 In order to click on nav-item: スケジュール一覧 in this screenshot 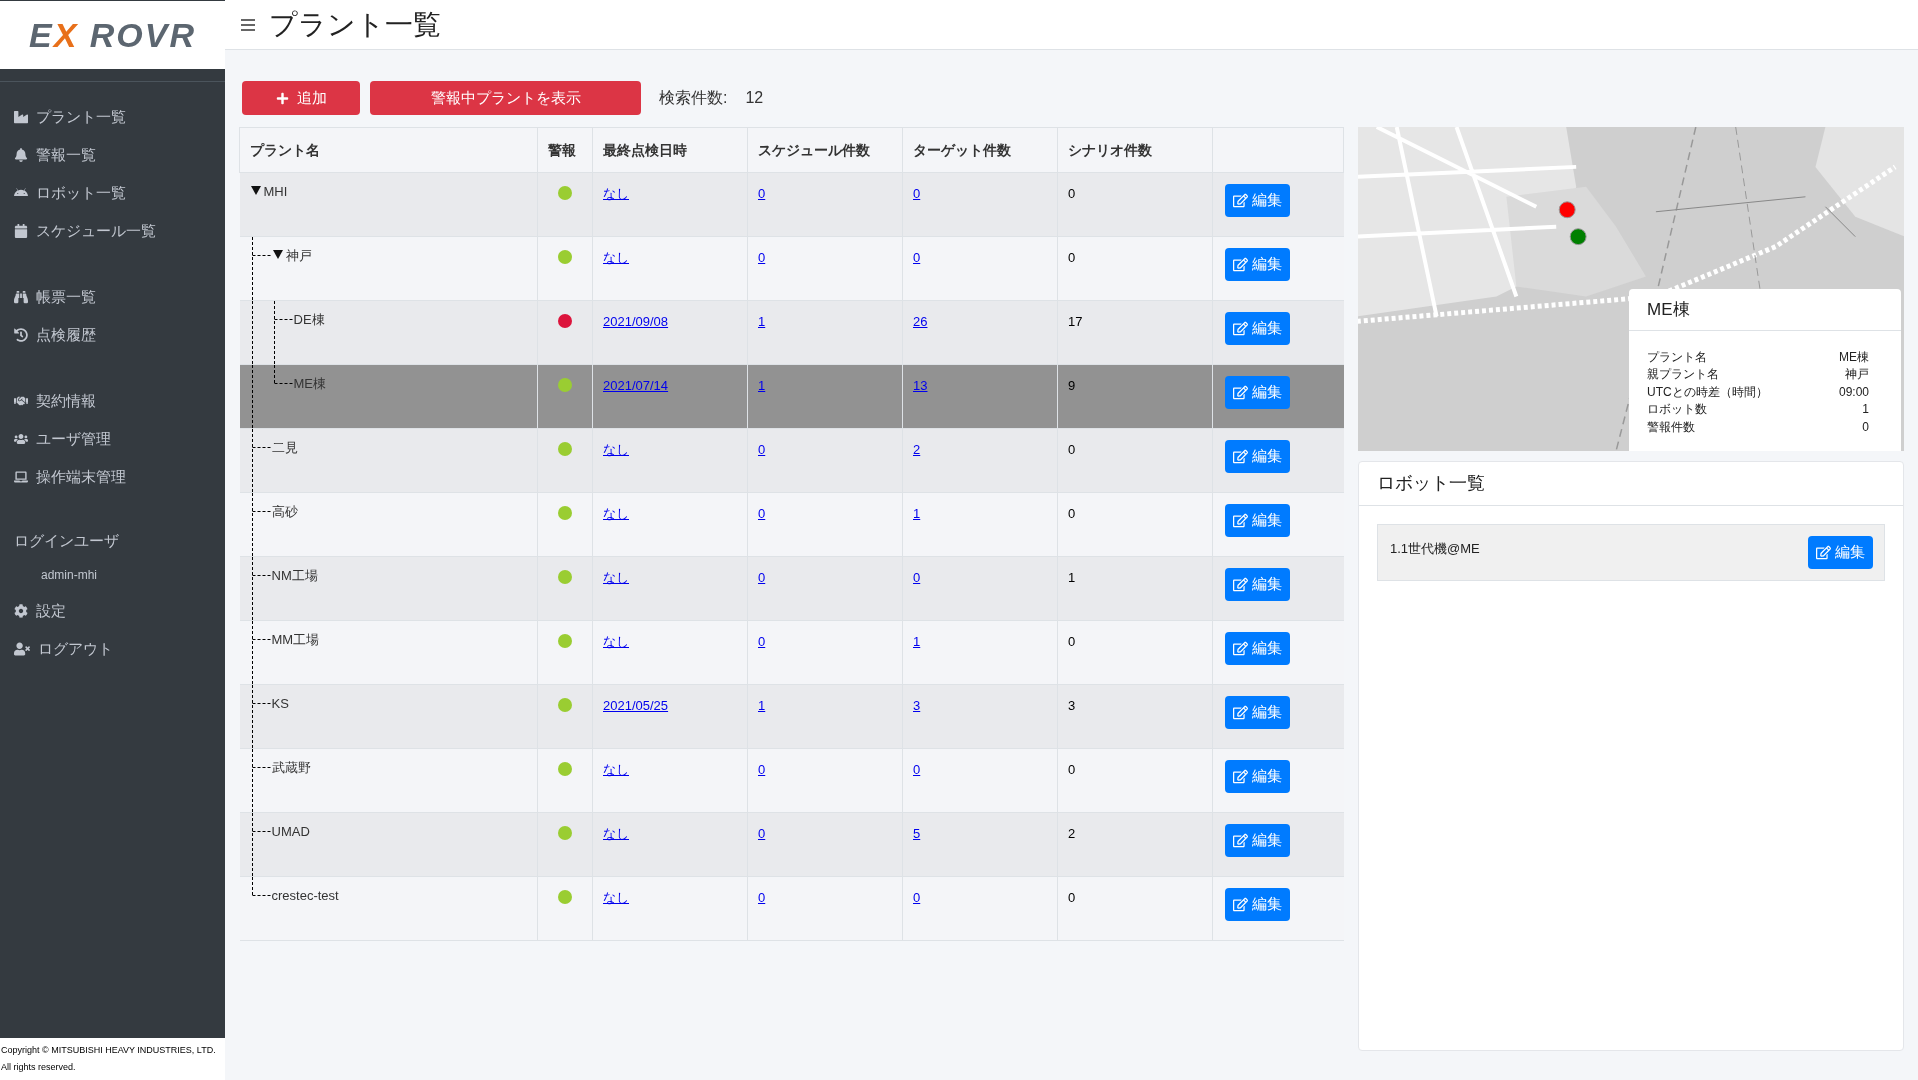, I will do `click(112, 231)`.